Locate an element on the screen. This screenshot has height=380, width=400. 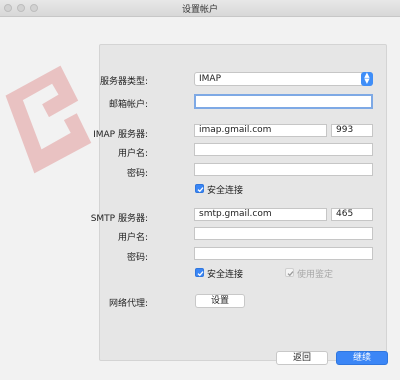
imap-password-field is located at coordinates (283, 169).